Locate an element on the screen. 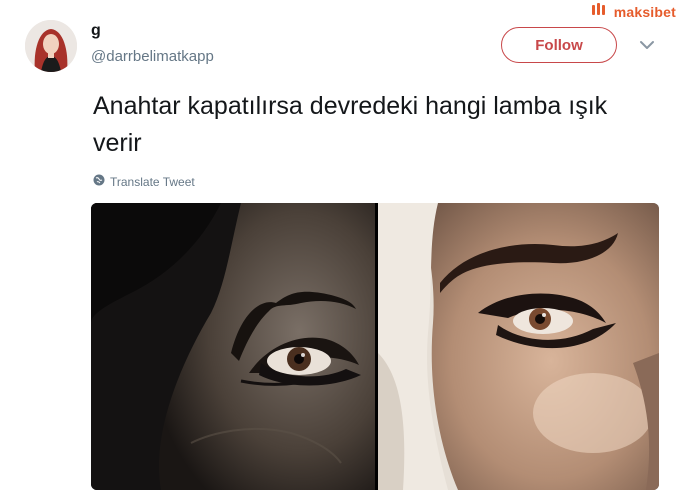  globe-icon is located at coordinates (99, 181).